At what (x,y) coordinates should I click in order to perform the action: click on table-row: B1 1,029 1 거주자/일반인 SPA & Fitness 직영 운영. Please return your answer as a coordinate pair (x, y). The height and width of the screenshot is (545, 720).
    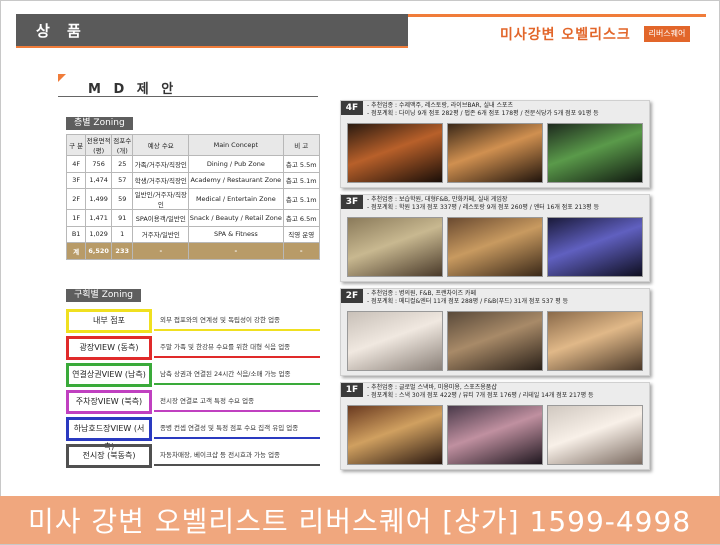
    Looking at the image, I should click on (192, 234).